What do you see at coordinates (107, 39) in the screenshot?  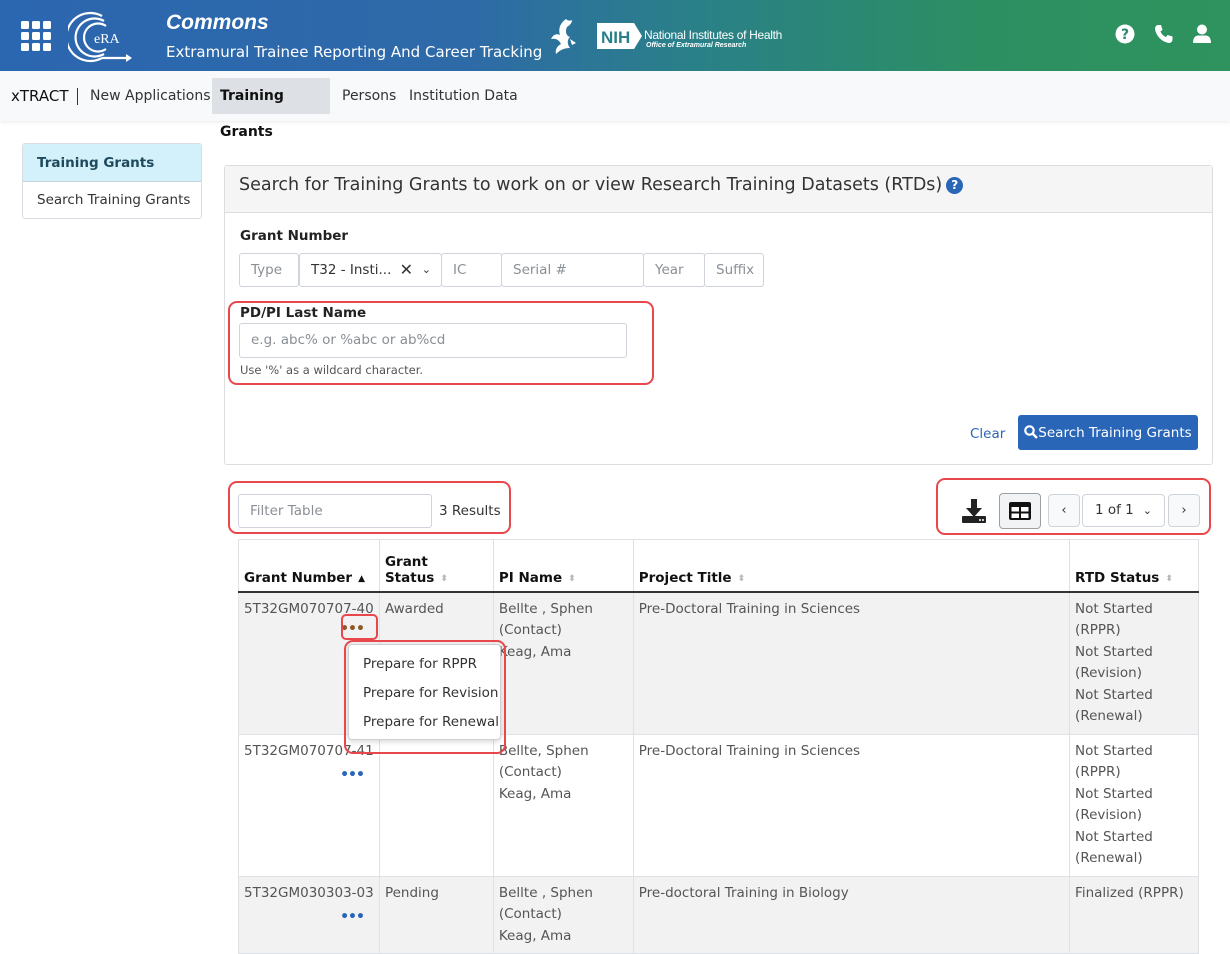 I see `svg-text: eRA` at bounding box center [107, 39].